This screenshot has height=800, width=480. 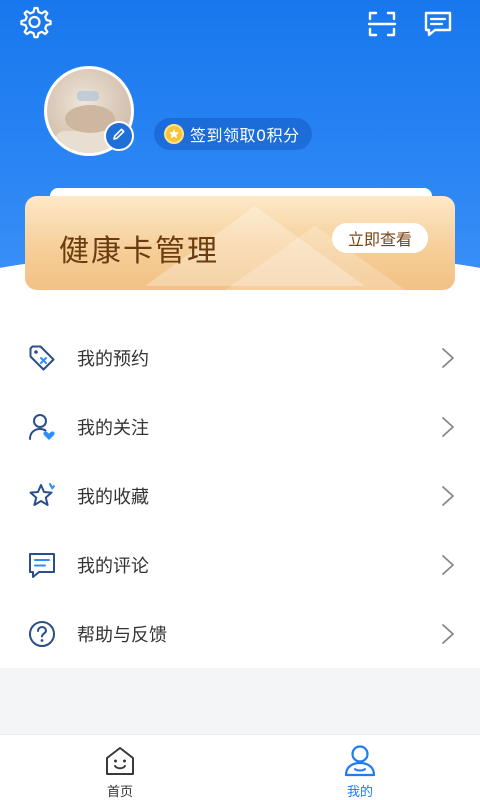 I want to click on messages-button, so click(x=438, y=26).